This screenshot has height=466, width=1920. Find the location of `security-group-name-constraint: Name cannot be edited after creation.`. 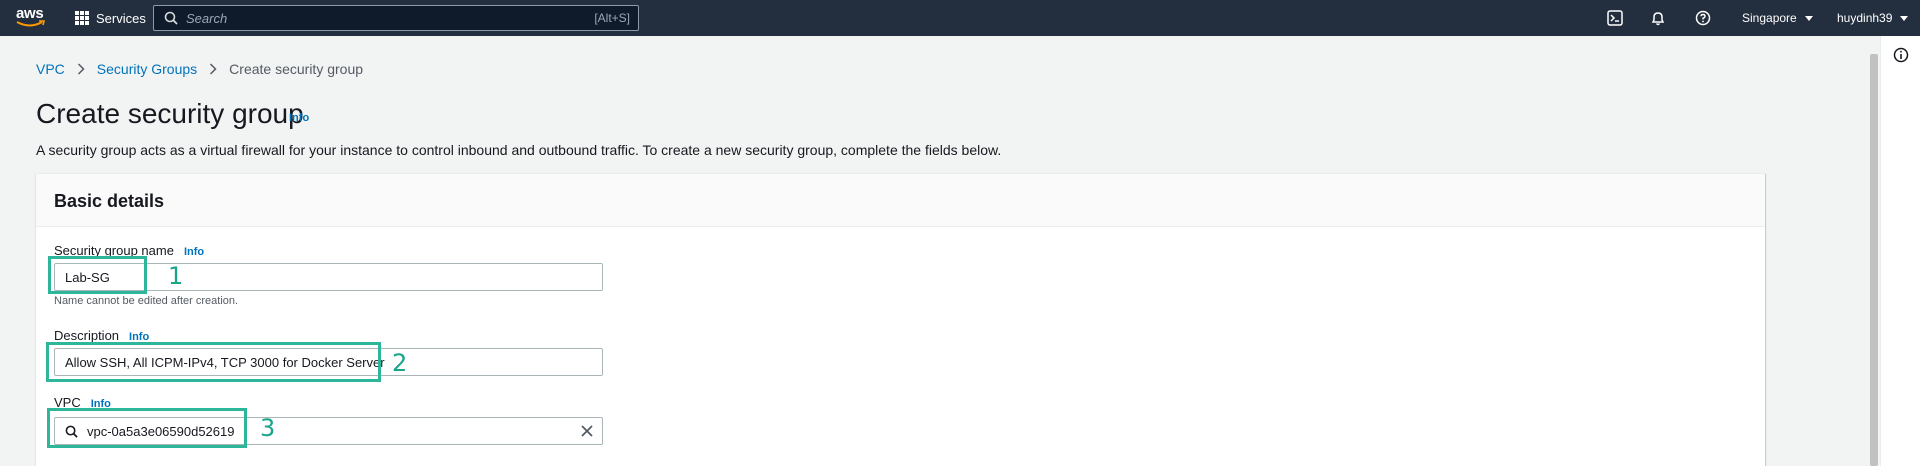

security-group-name-constraint: Name cannot be edited after creation. is located at coordinates (146, 301).